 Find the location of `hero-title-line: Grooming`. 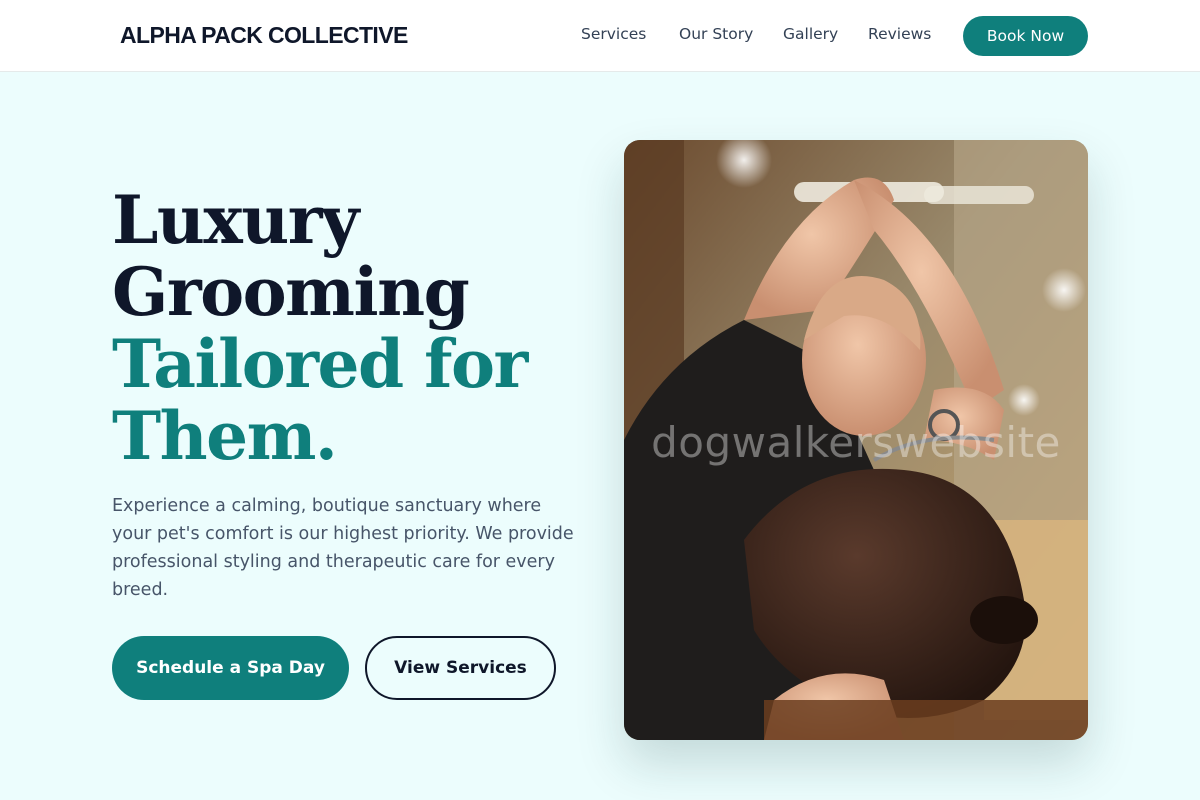

hero-title-line: Grooming is located at coordinates (291, 292).